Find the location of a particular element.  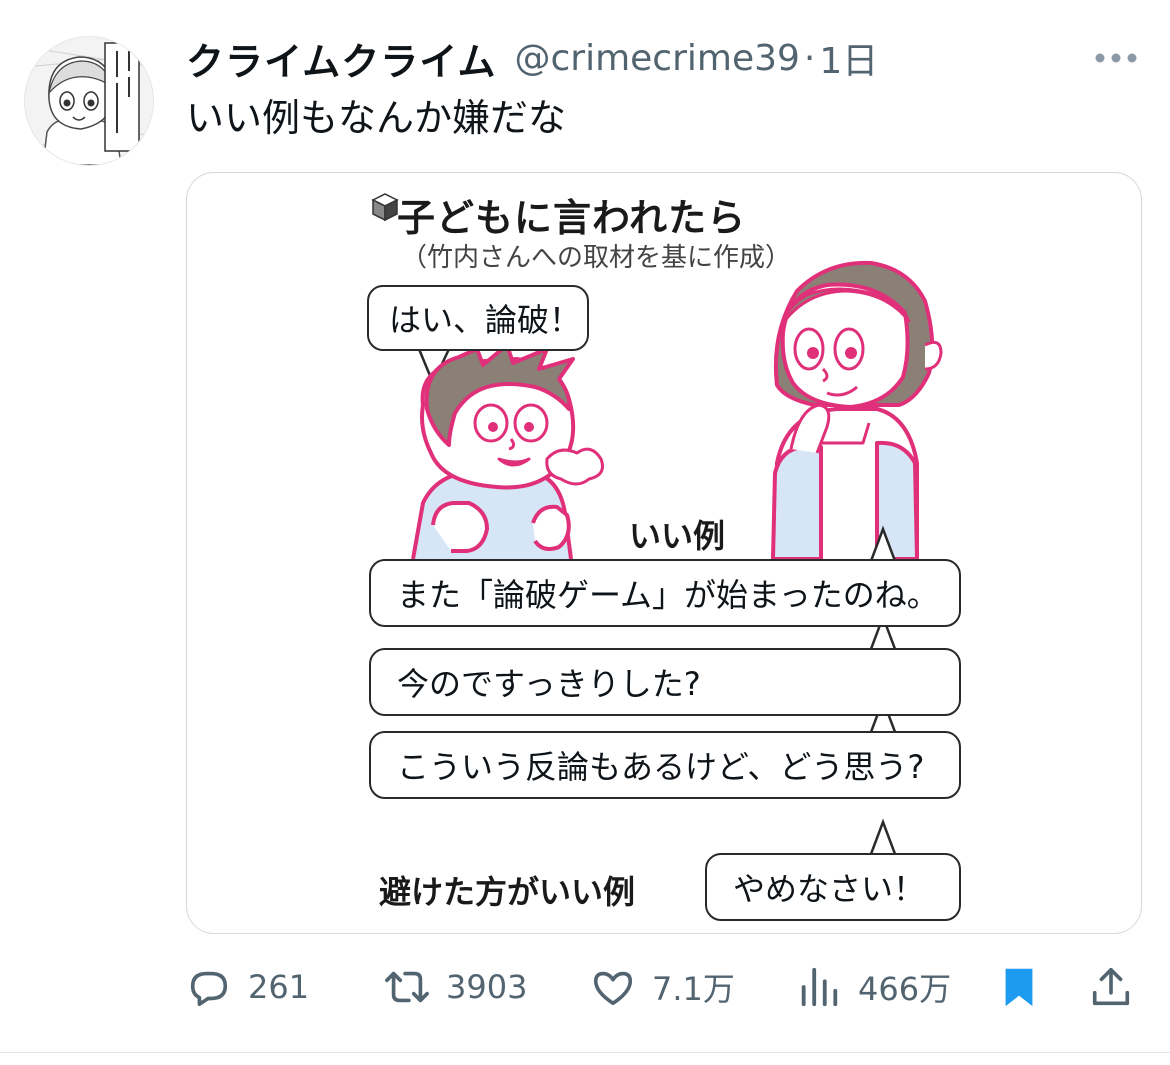

avatar-manga-illustration is located at coordinates (89, 101).